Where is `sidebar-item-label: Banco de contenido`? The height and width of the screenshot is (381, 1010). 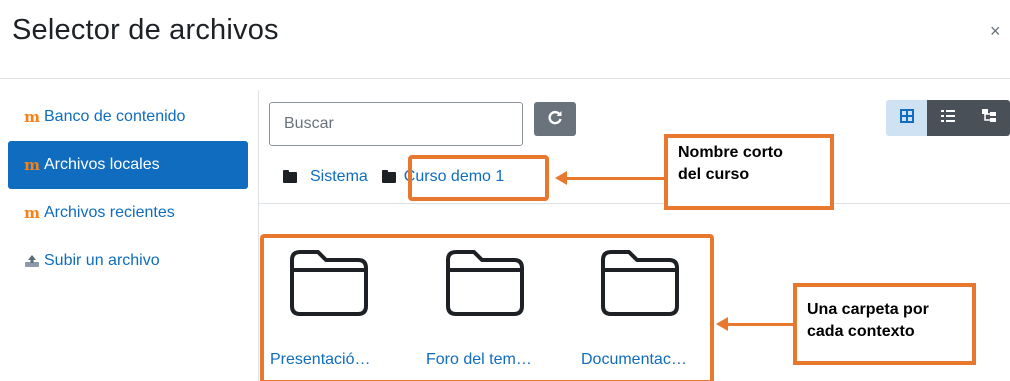
sidebar-item-label: Banco de contenido is located at coordinates (115, 116).